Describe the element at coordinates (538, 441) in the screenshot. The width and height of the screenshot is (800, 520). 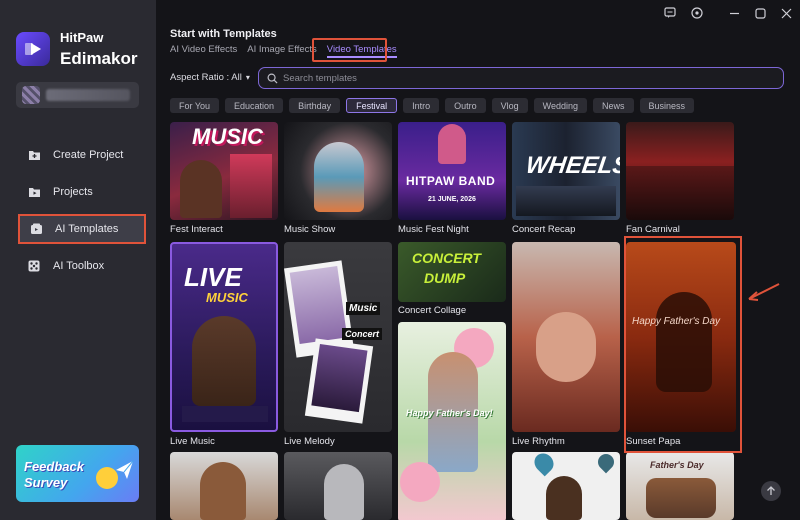
I see `template-label: Live Rhythm` at that location.